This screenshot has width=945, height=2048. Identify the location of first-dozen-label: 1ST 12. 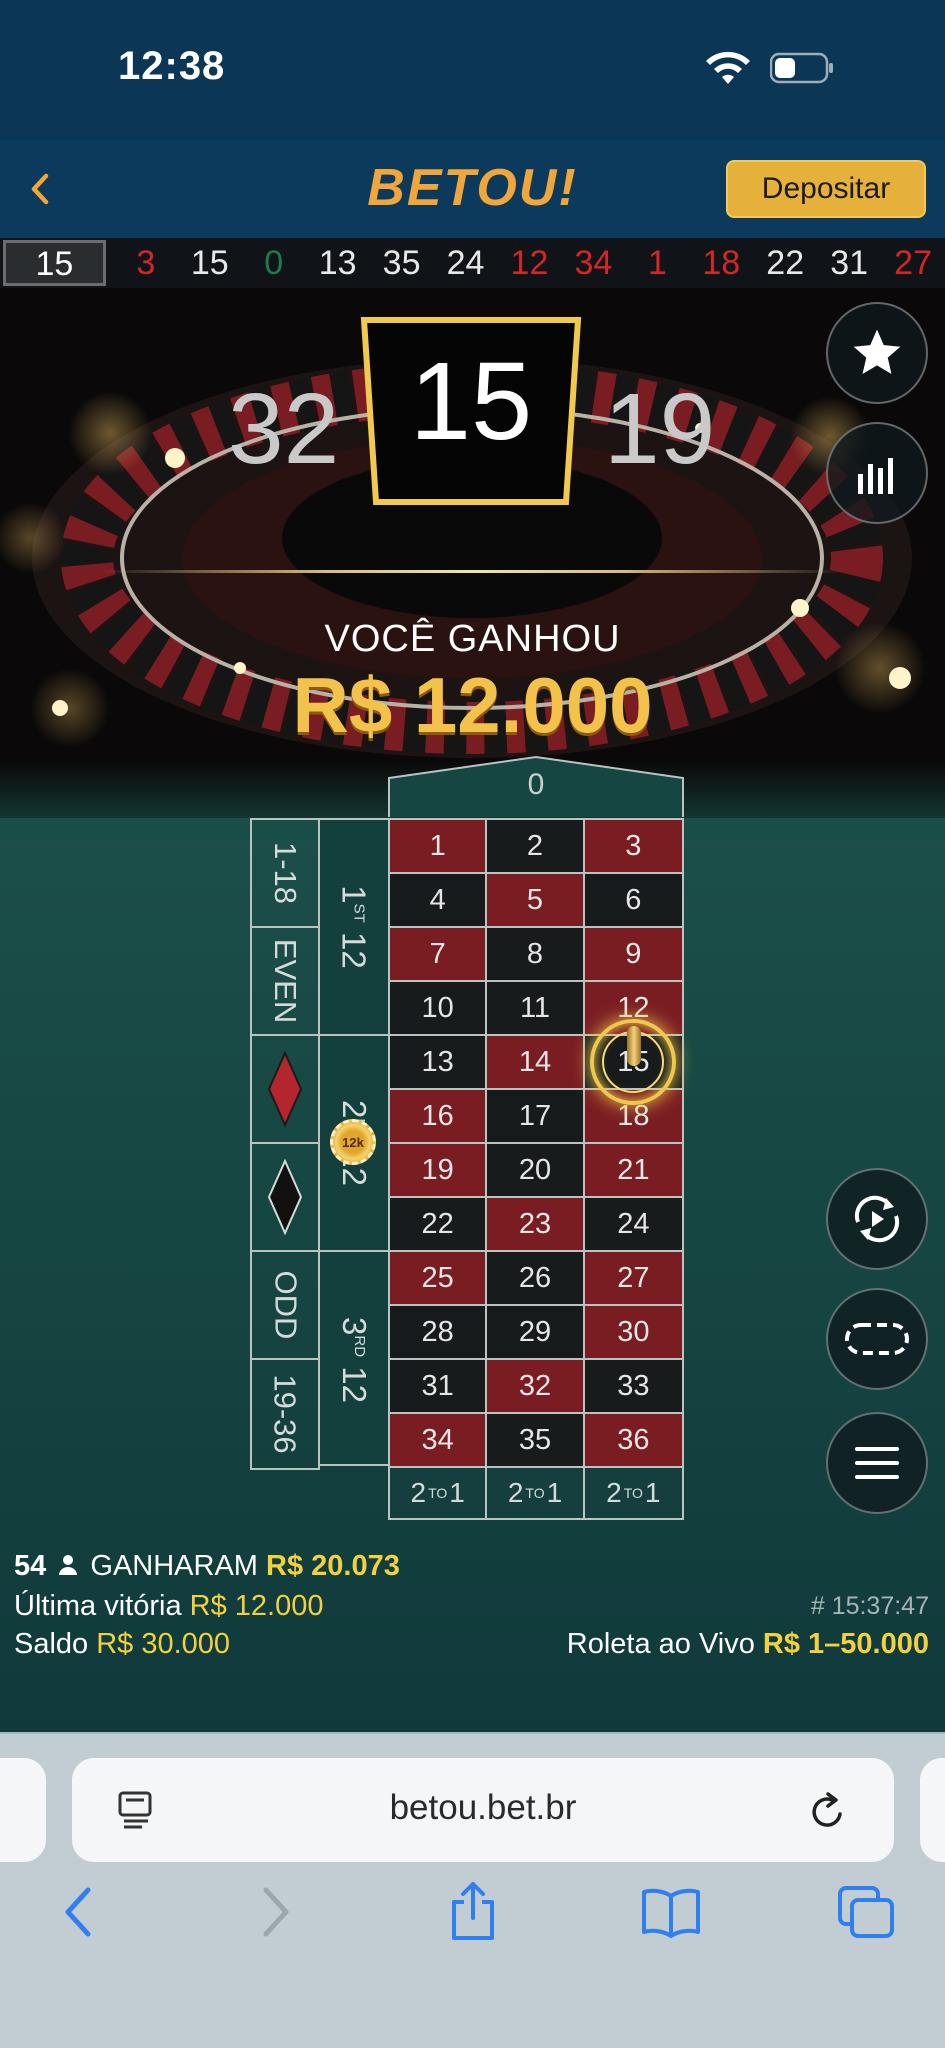
(355, 927).